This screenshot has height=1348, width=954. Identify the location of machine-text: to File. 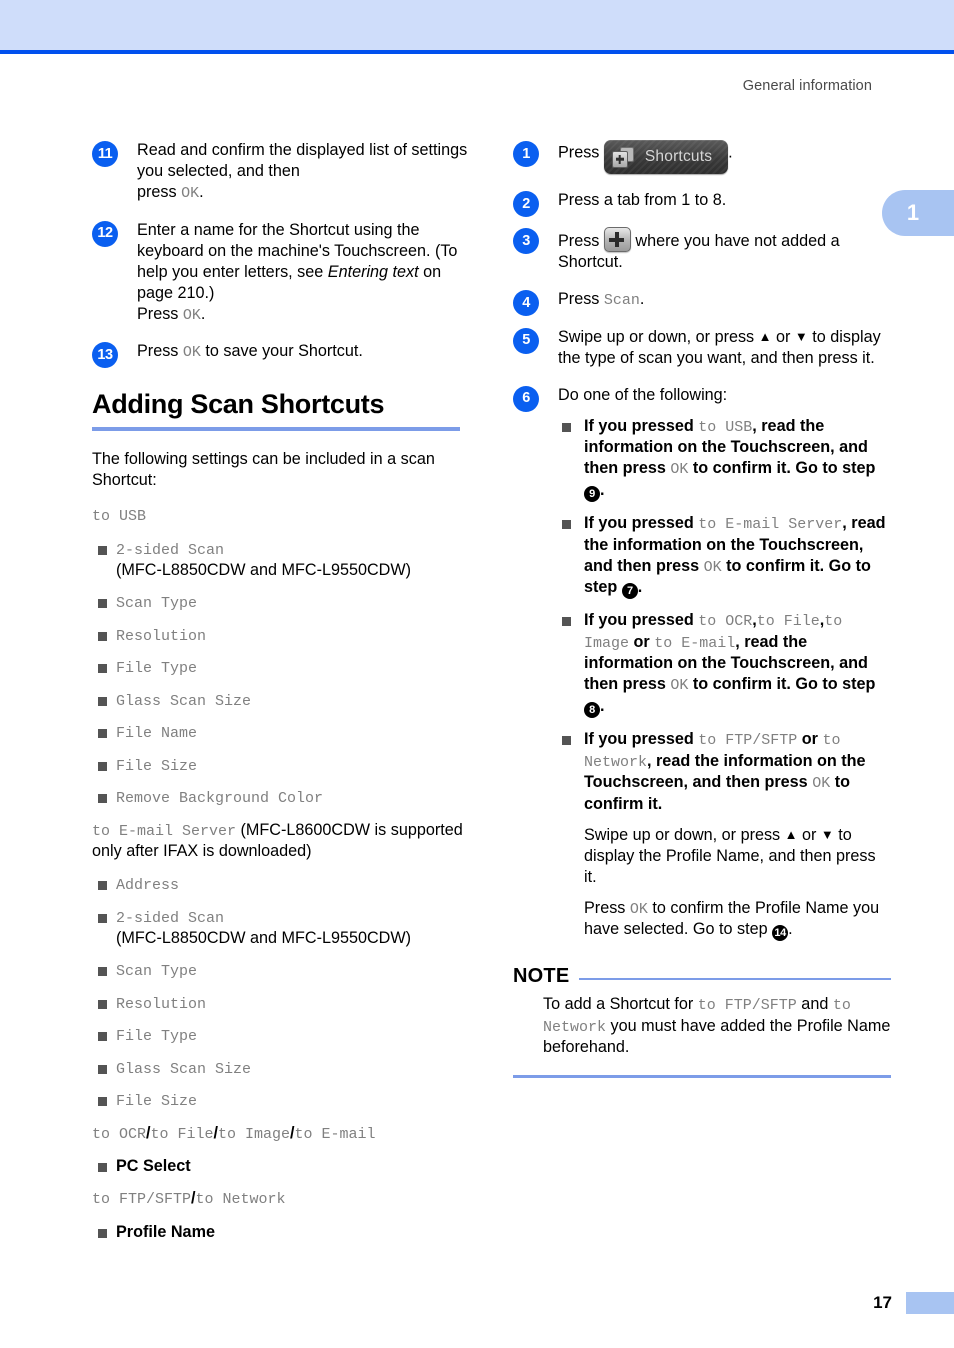
(788, 622).